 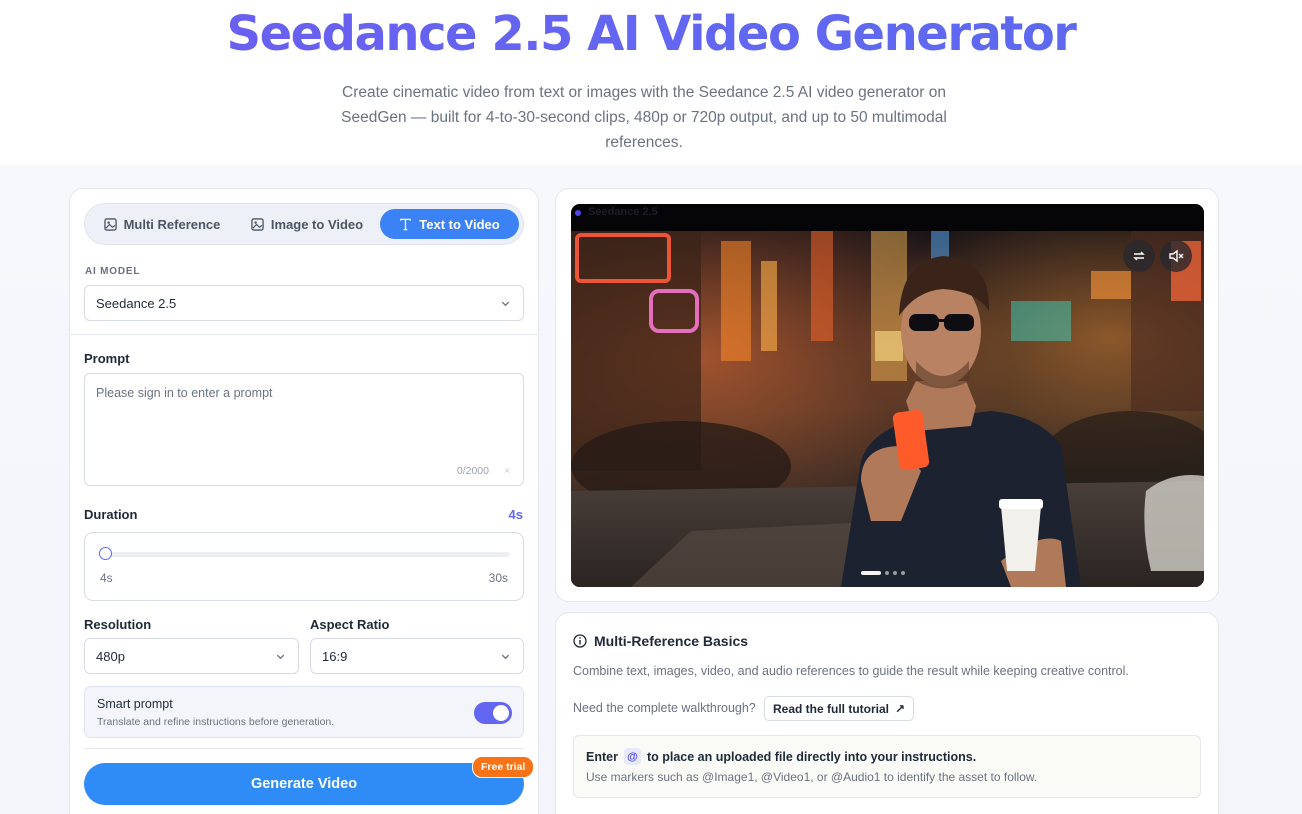 I want to click on model-select: Seedance 2.5, so click(x=304, y=303).